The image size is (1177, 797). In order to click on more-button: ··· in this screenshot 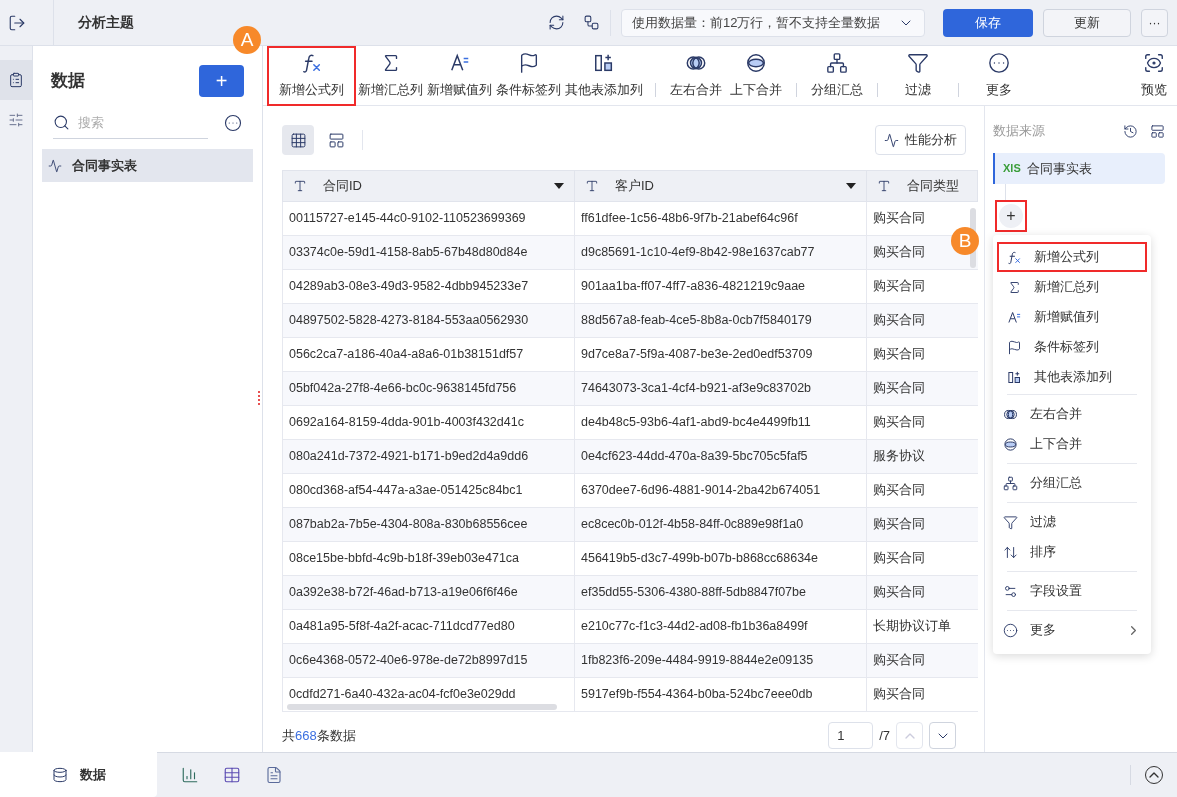, I will do `click(1154, 22)`.